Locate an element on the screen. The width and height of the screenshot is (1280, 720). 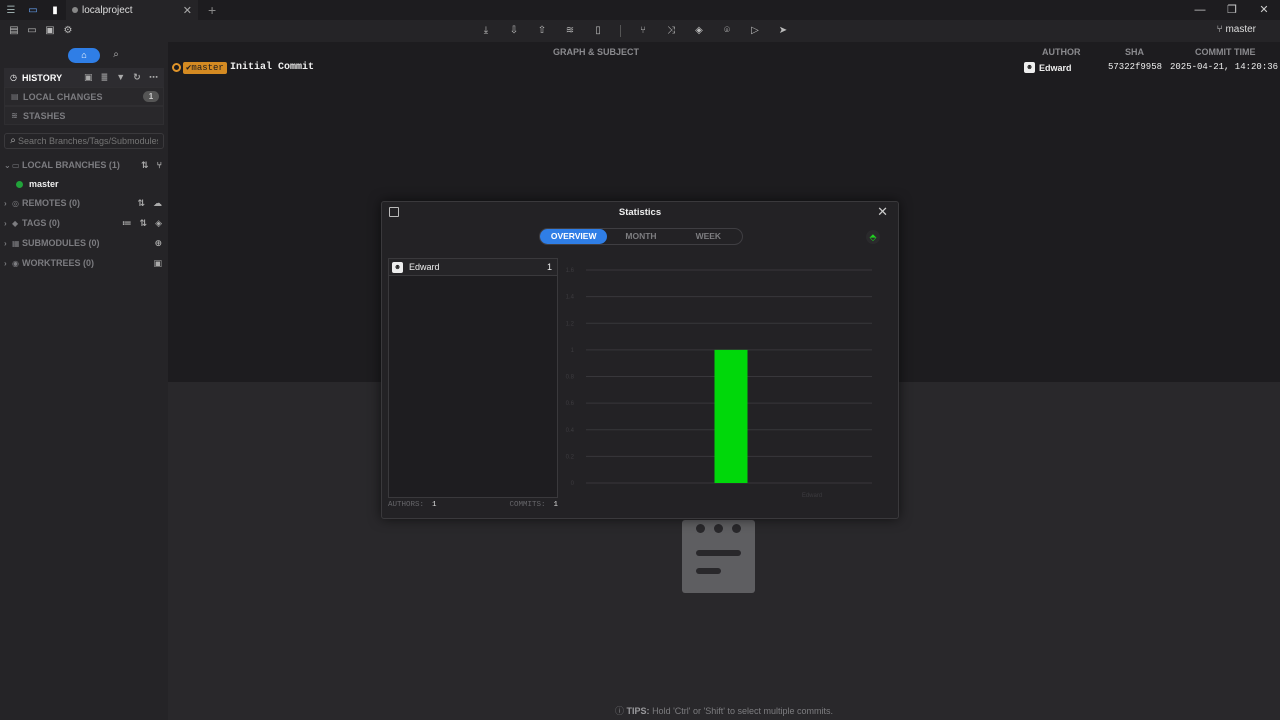
add-remote-icon: ☁ is located at coordinates (157, 203).